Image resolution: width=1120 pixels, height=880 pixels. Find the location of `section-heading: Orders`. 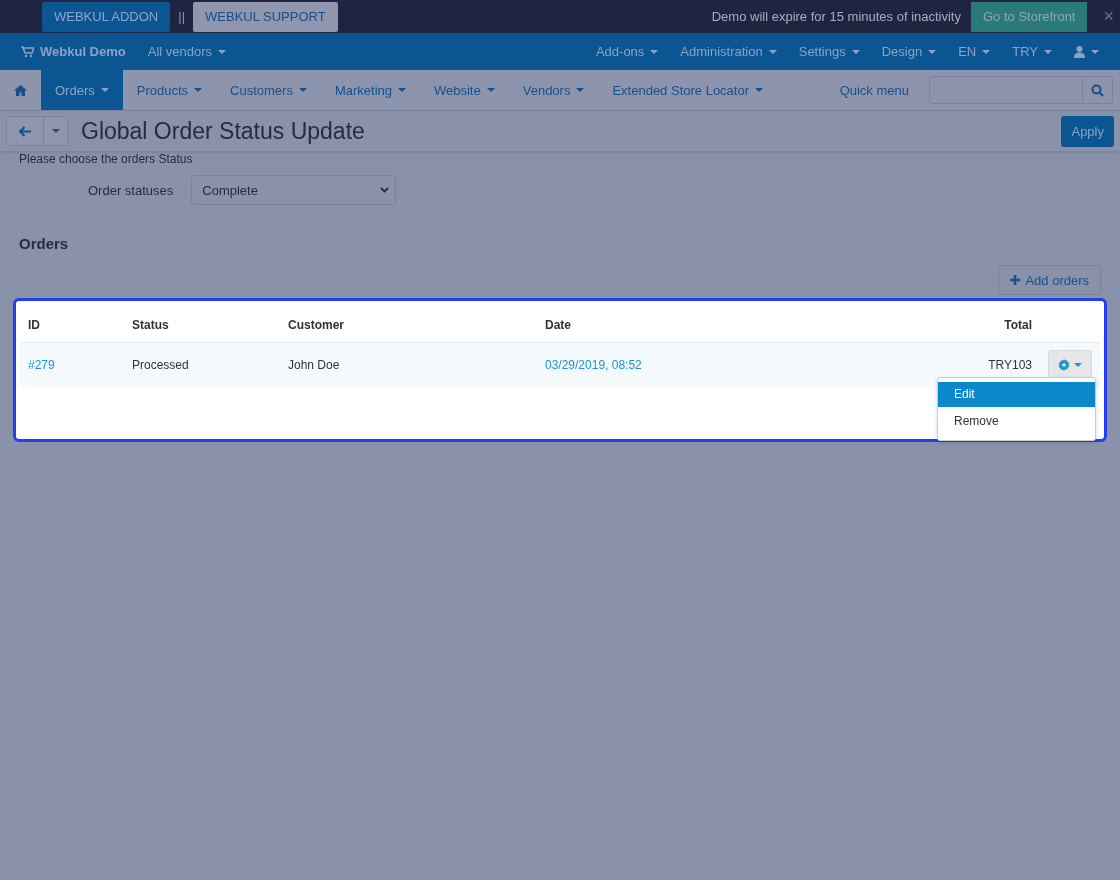

section-heading: Orders is located at coordinates (44, 243).